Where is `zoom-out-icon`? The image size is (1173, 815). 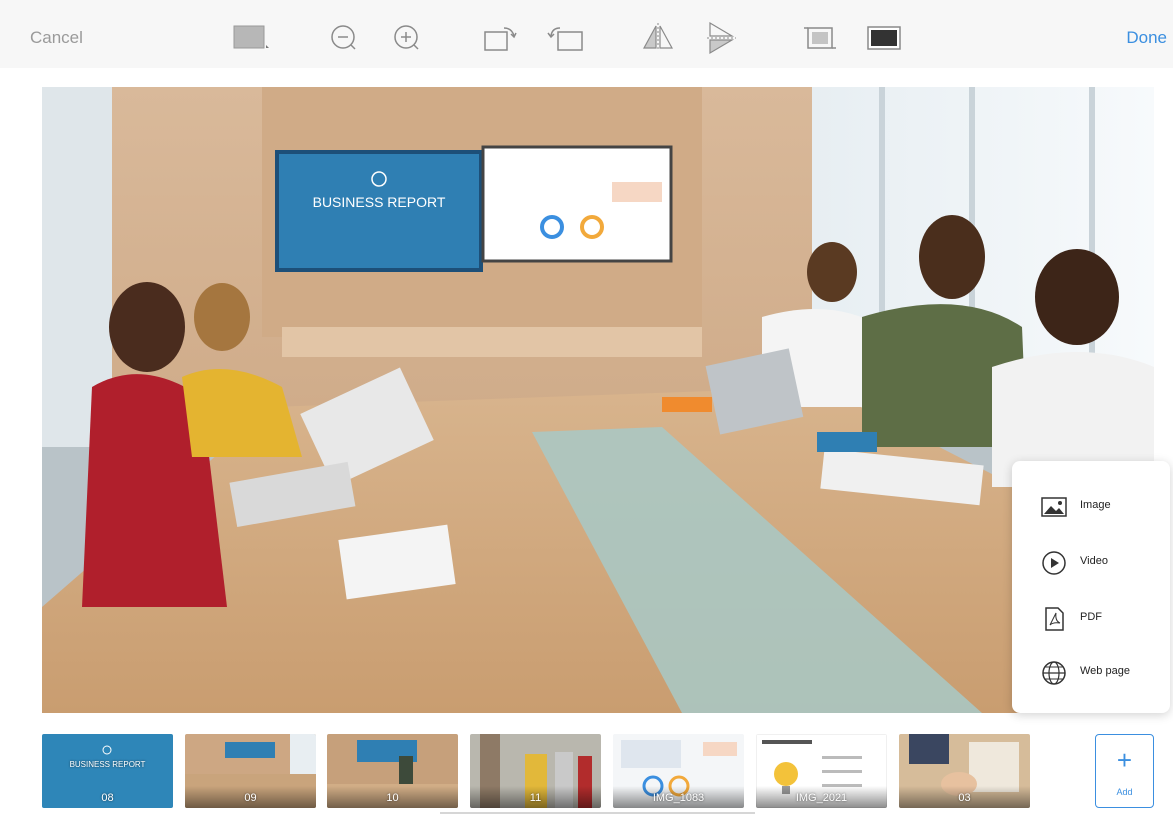
zoom-out-icon is located at coordinates (345, 38).